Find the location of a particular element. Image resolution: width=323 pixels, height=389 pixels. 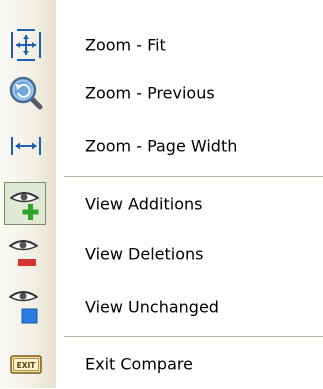

menu-item-label: Zoom - Fit is located at coordinates (125, 45).